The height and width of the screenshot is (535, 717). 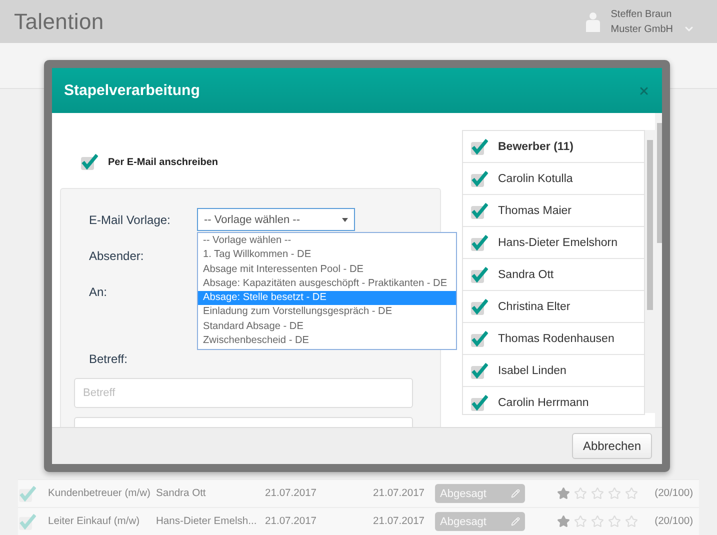 What do you see at coordinates (99, 493) in the screenshot?
I see `table-cell-text: Kundenbetreuer (m/w)` at bounding box center [99, 493].